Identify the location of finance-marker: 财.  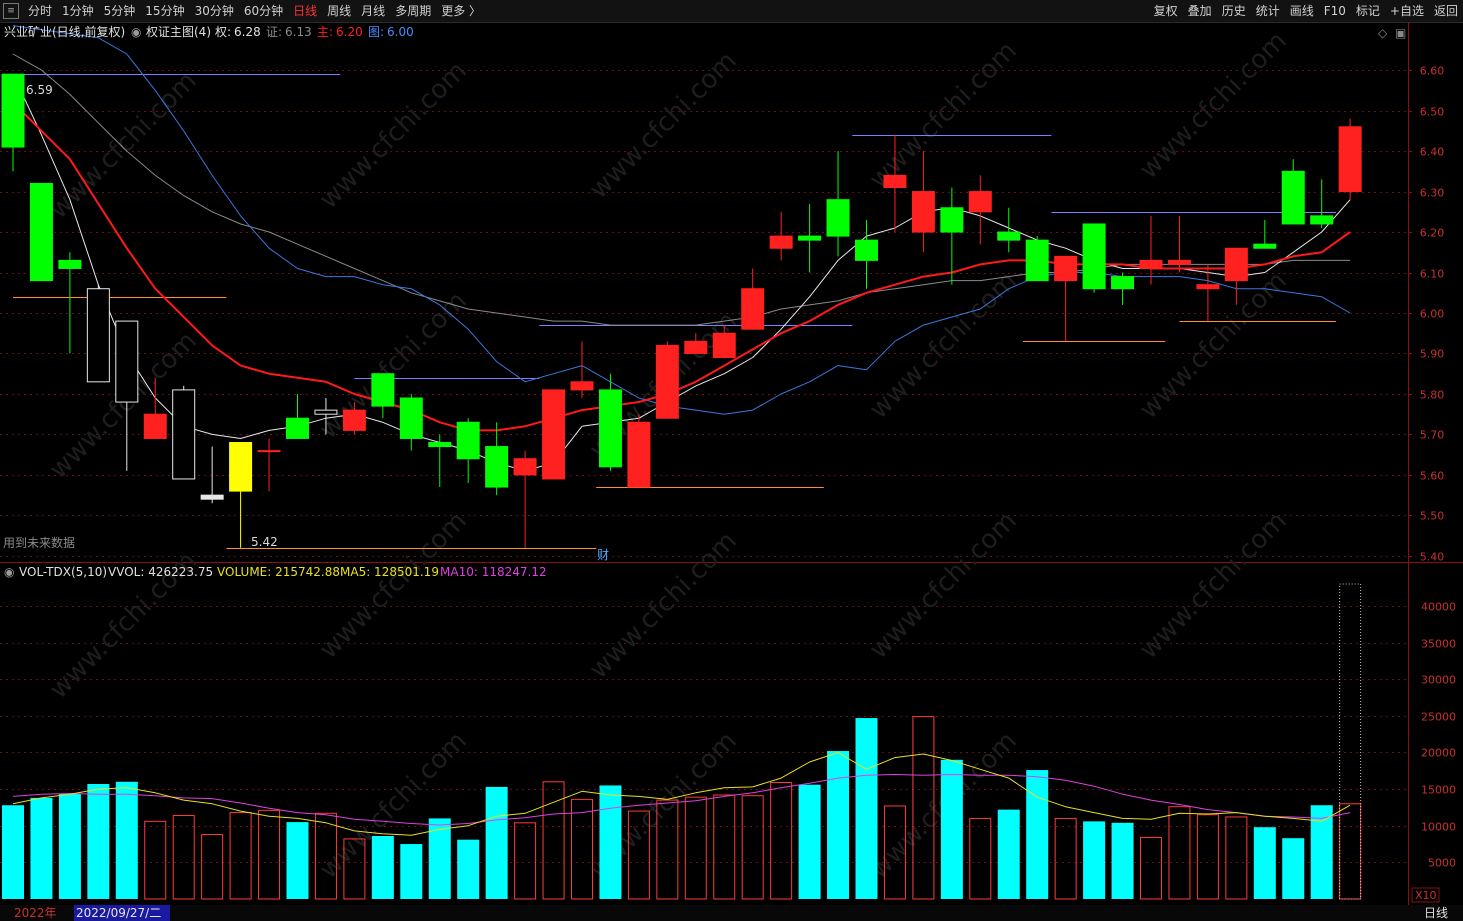
(603, 555).